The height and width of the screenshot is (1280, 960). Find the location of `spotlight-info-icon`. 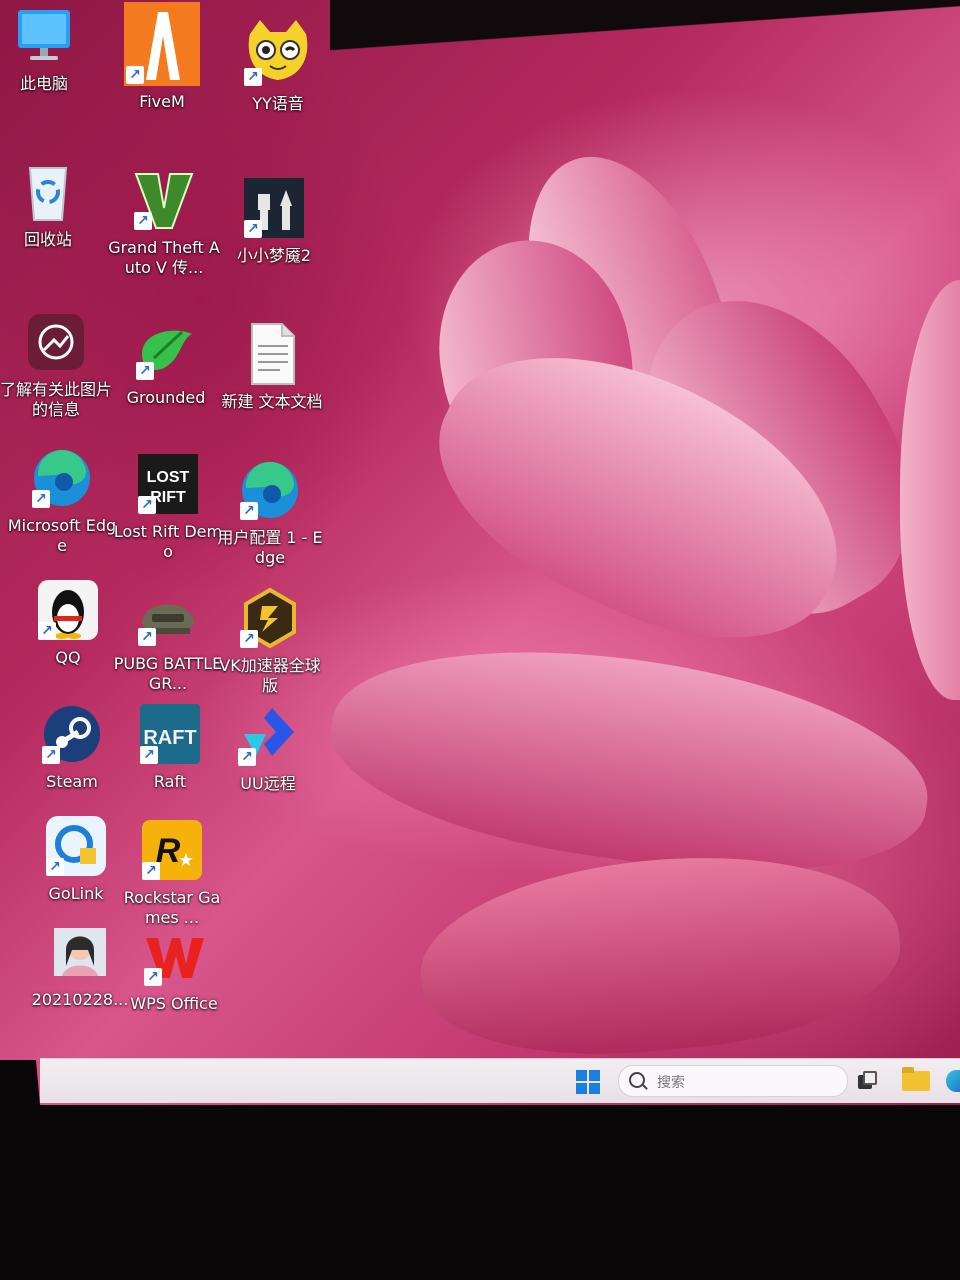

spotlight-info-icon is located at coordinates (56, 342).